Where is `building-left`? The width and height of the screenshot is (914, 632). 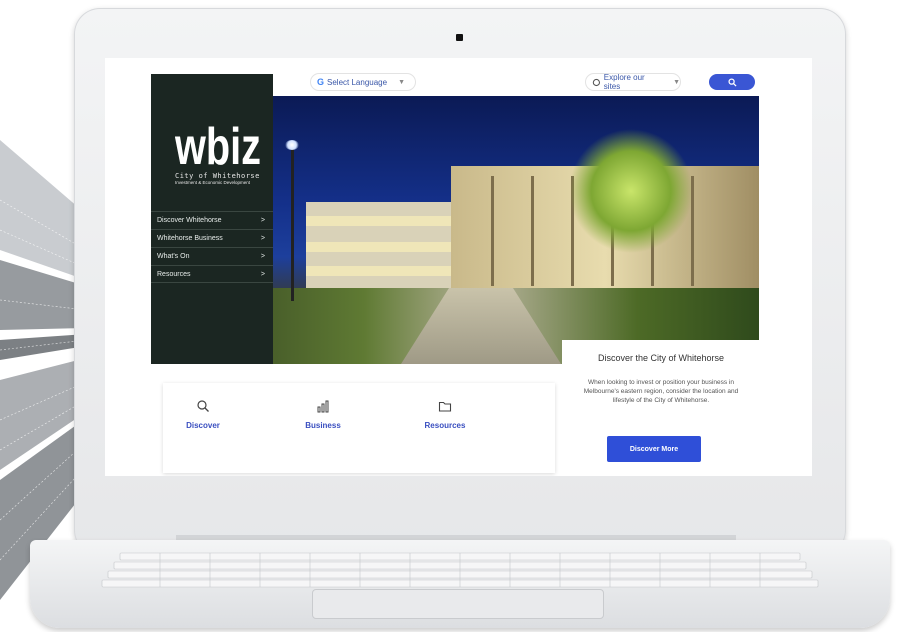 building-left is located at coordinates (378, 245).